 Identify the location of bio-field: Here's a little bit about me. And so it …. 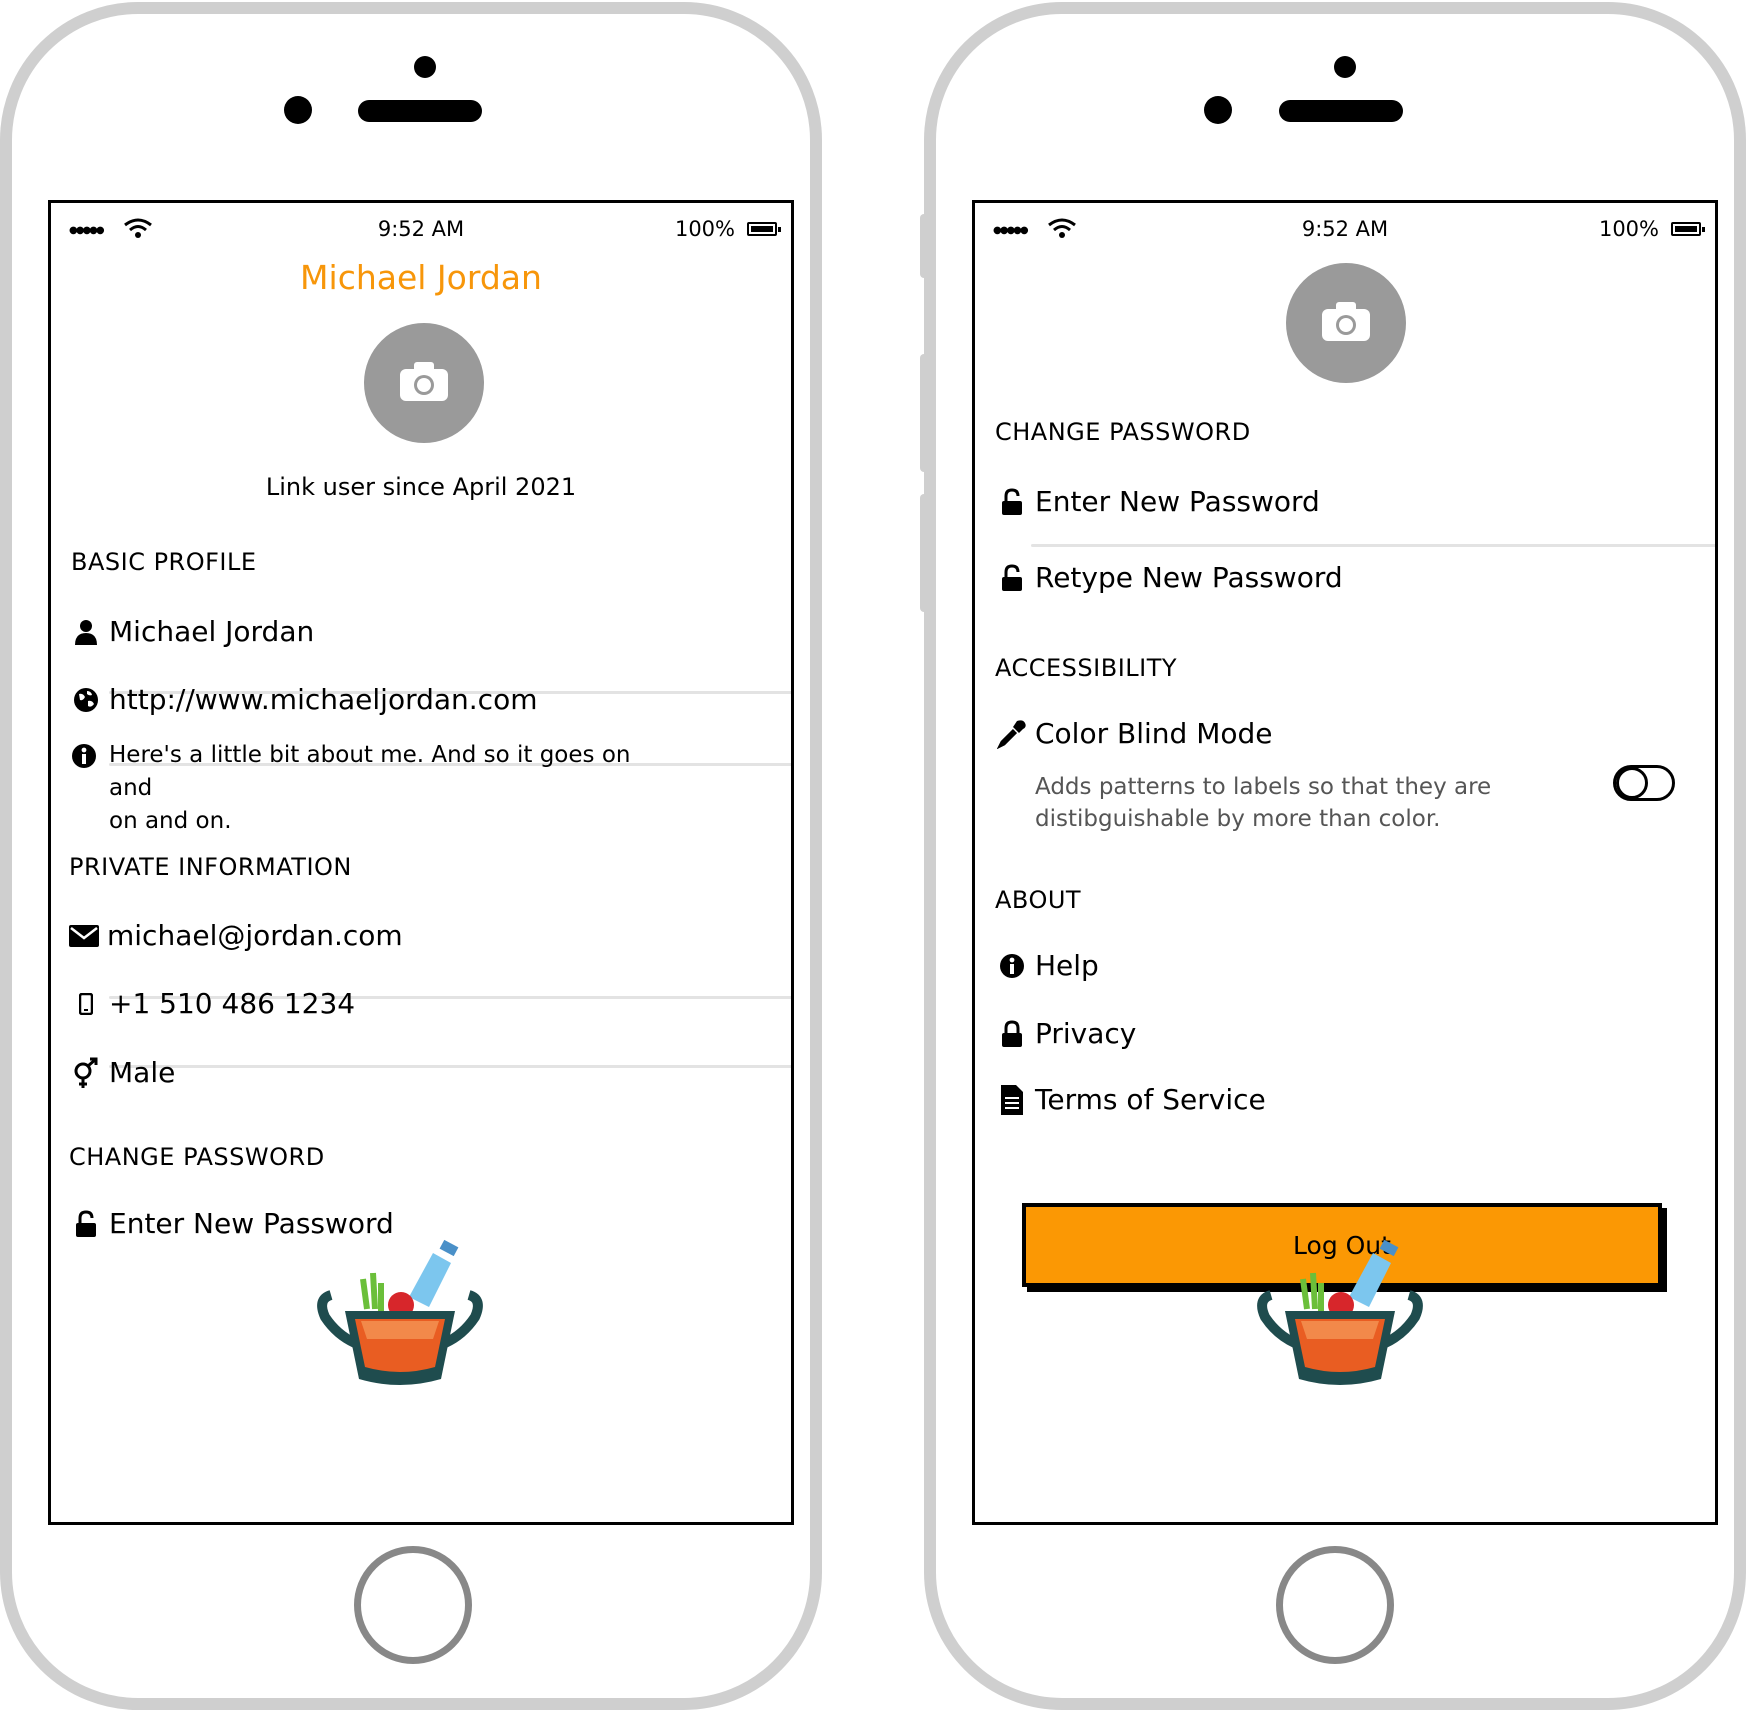
(351, 788).